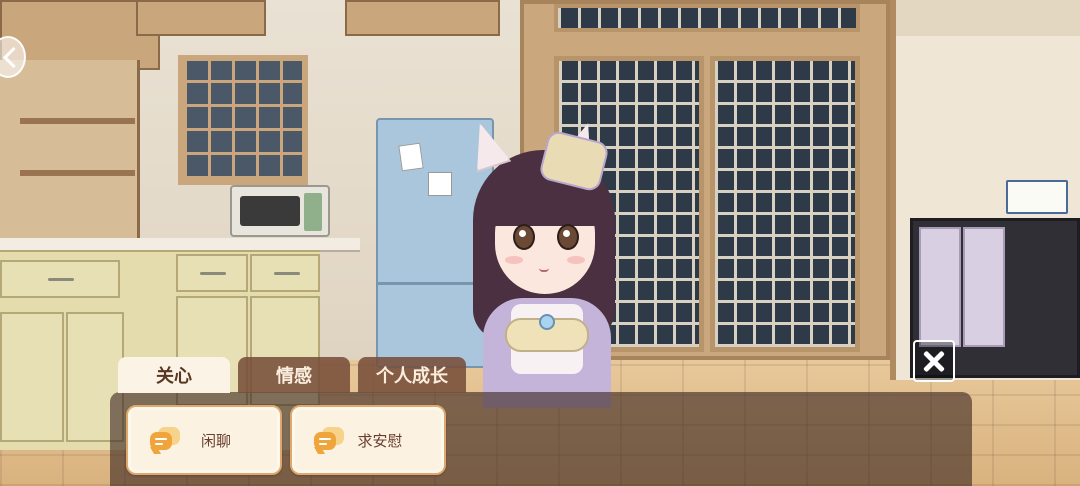 Image resolution: width=1080 pixels, height=486 pixels. Describe the element at coordinates (547, 322) in the screenshot. I see `character-gem` at that location.